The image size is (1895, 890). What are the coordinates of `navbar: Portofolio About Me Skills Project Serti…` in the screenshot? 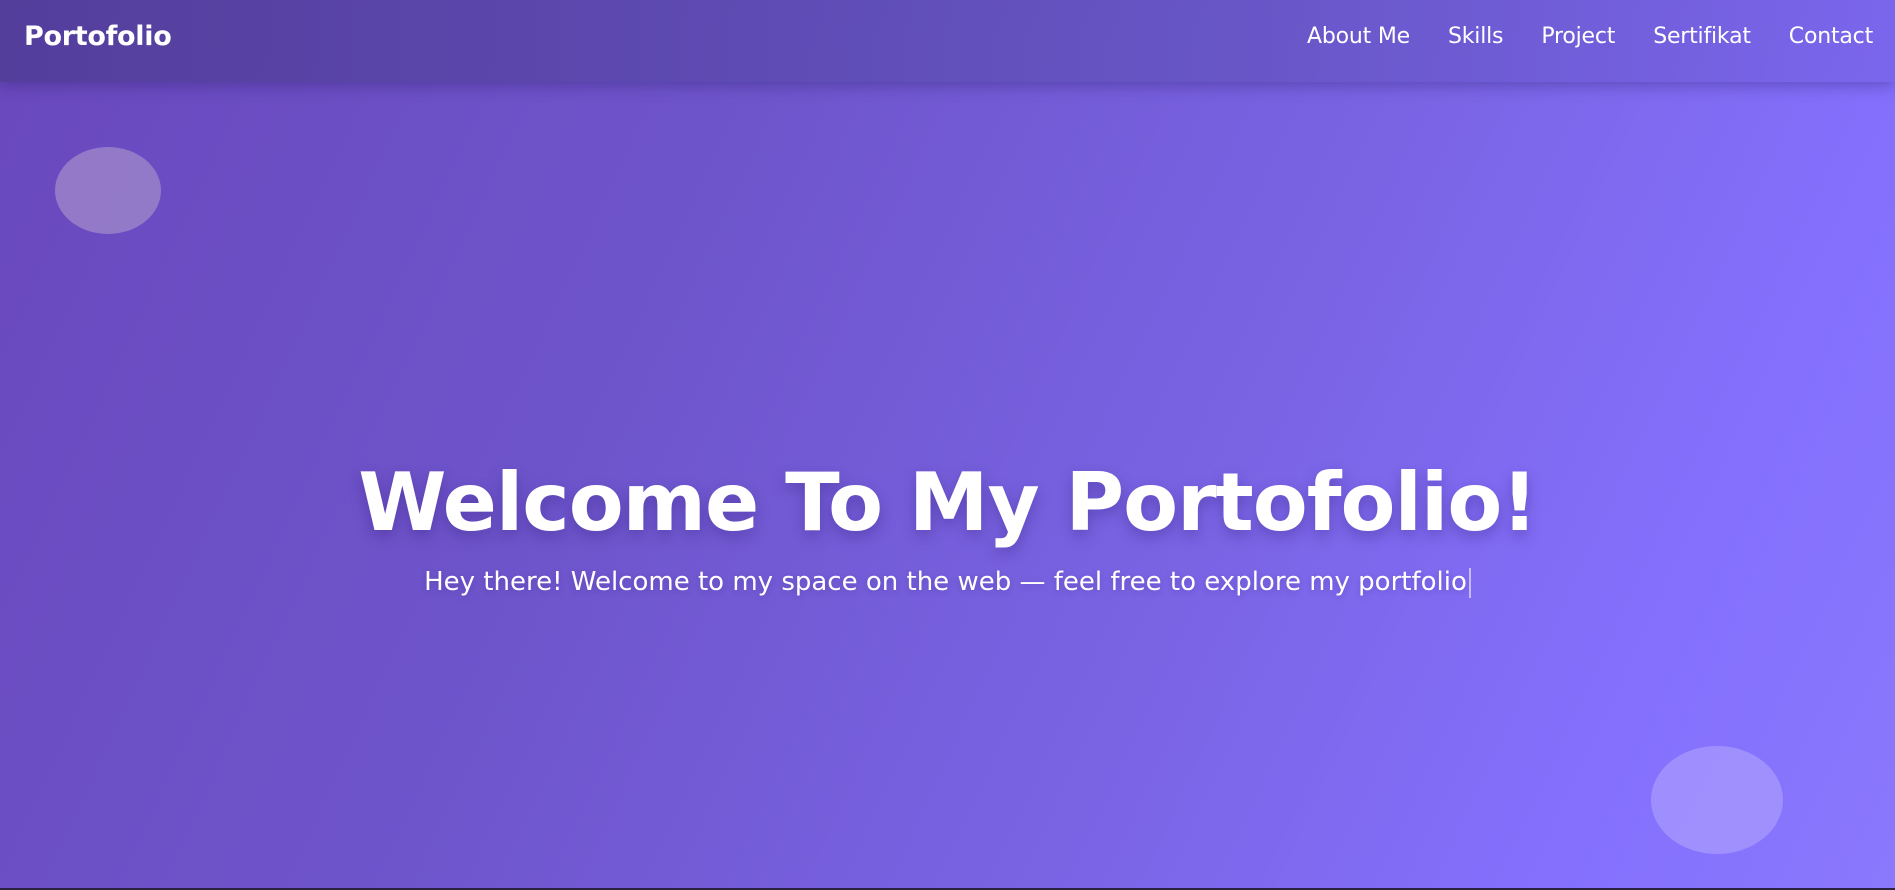 It's located at (947, 41).